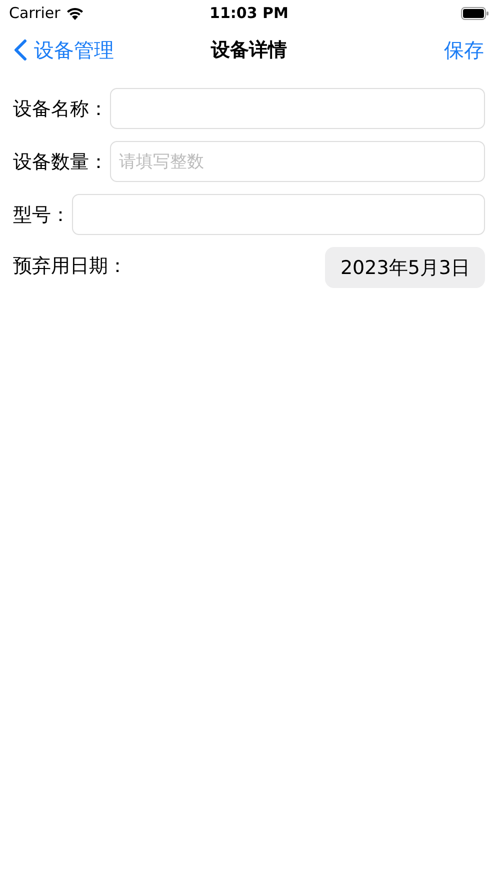  Describe the element at coordinates (405, 267) in the screenshot. I see `date-picker-button: 2023年5月3日` at that location.